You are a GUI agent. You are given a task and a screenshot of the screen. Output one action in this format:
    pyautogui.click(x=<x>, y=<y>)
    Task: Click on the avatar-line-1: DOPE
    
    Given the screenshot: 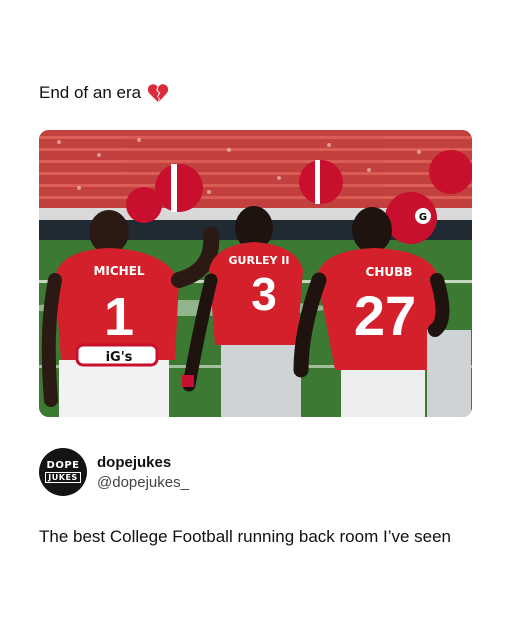 What is the action you would take?
    pyautogui.click(x=63, y=465)
    